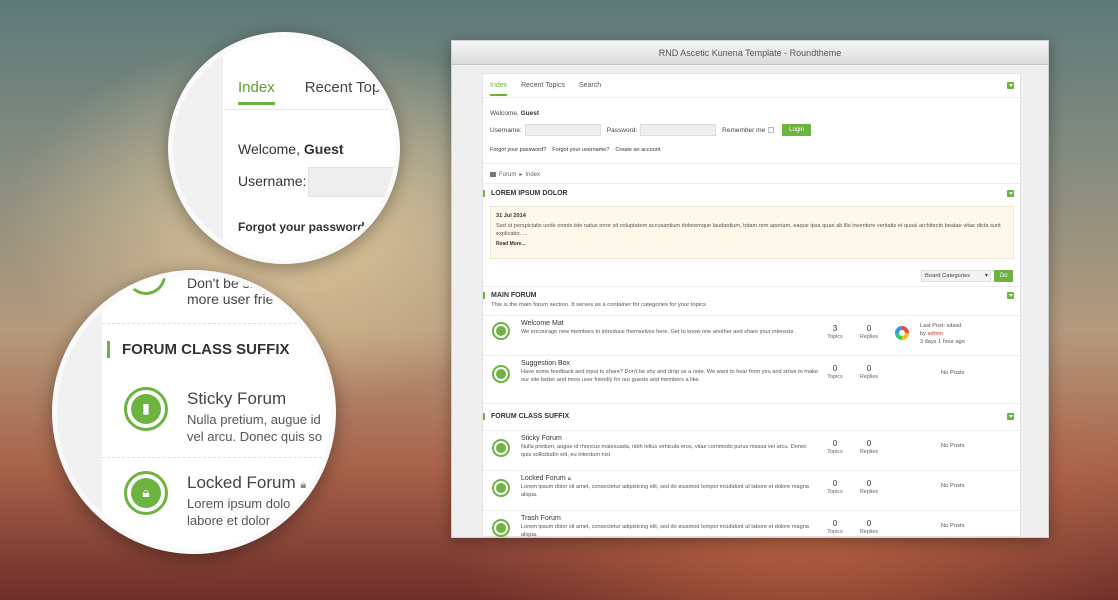 This screenshot has width=1118, height=600. Describe the element at coordinates (236, 399) in the screenshot. I see `zoom-forum-name: Sticky Forum` at that location.